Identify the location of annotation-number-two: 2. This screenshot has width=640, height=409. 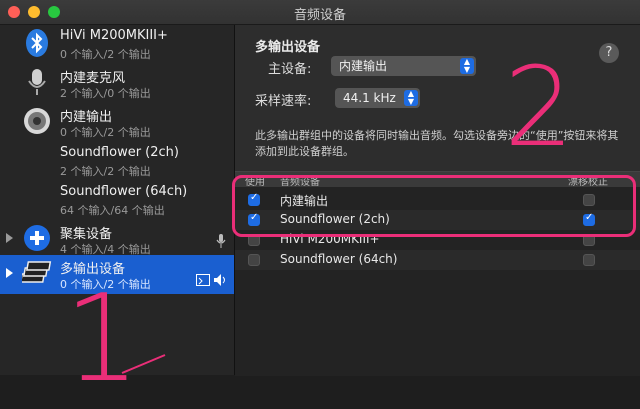
(539, 107).